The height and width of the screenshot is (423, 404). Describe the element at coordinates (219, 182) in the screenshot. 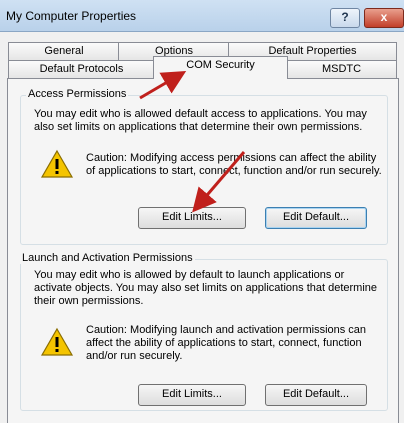

I see `arrow-to-edit-limits` at that location.